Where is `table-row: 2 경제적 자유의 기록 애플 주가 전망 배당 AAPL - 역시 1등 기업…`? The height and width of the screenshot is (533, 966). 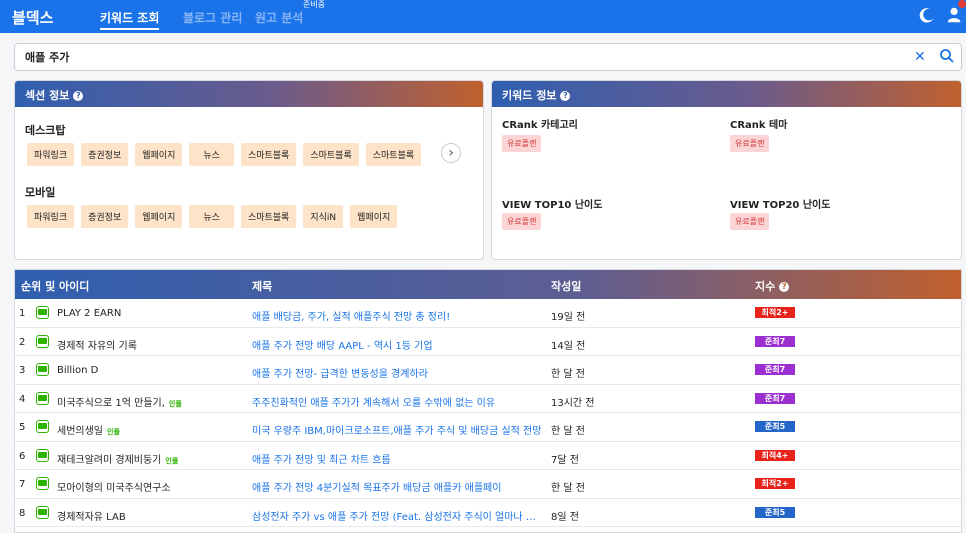
table-row: 2 경제적 자유의 기록 애플 주가 전망 배당 AAPL - 역시 1등 기업… is located at coordinates (488, 342).